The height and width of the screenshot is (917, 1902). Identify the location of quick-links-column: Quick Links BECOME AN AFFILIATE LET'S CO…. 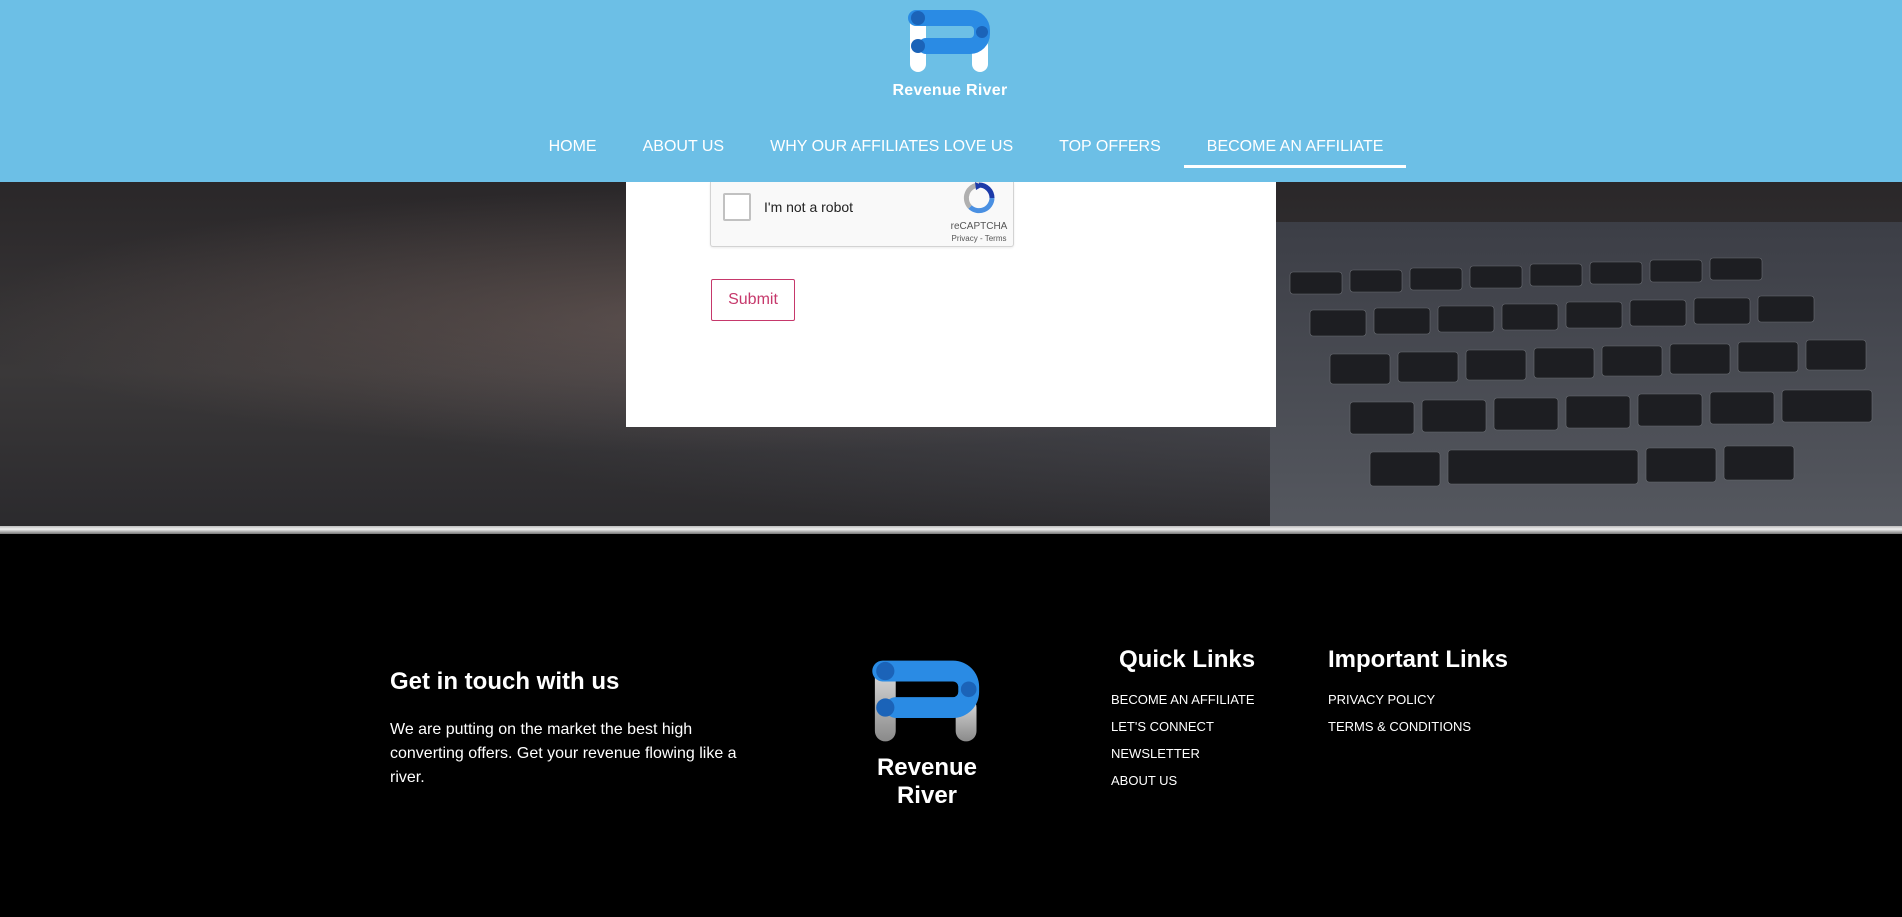
(1183, 723).